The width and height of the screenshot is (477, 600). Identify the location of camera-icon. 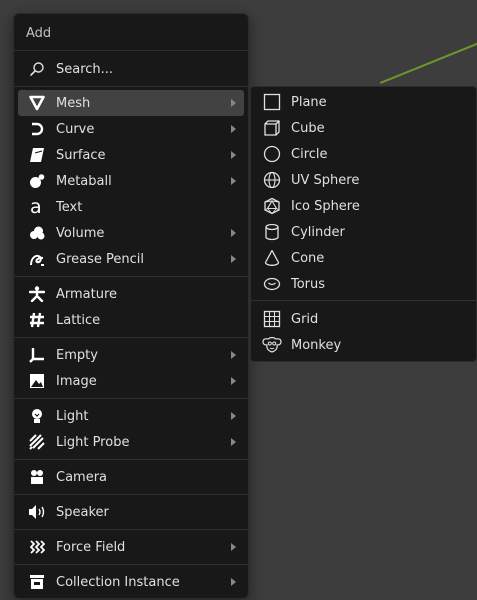
(37, 477).